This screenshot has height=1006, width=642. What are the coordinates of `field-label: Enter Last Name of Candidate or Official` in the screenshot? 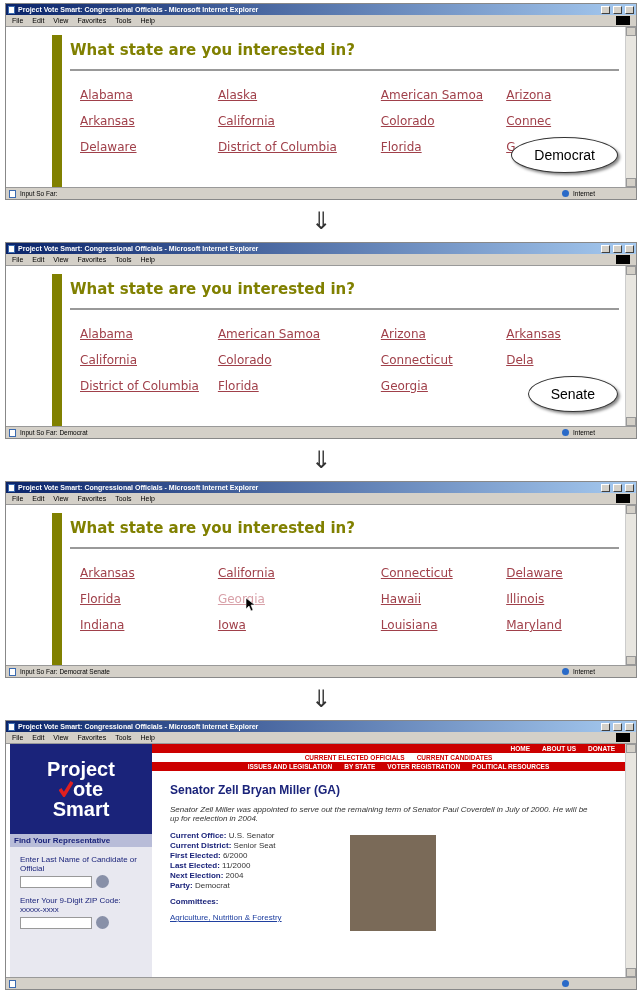 It's located at (78, 864).